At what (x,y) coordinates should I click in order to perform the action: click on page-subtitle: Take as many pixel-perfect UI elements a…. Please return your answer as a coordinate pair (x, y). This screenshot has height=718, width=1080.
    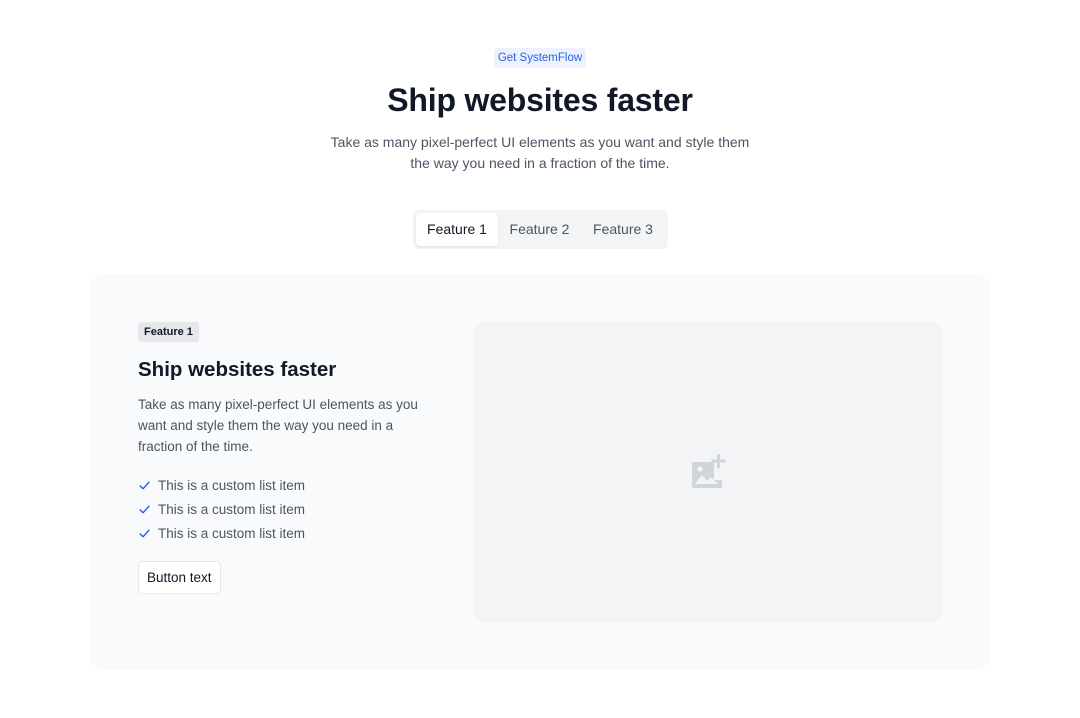
    Looking at the image, I should click on (540, 152).